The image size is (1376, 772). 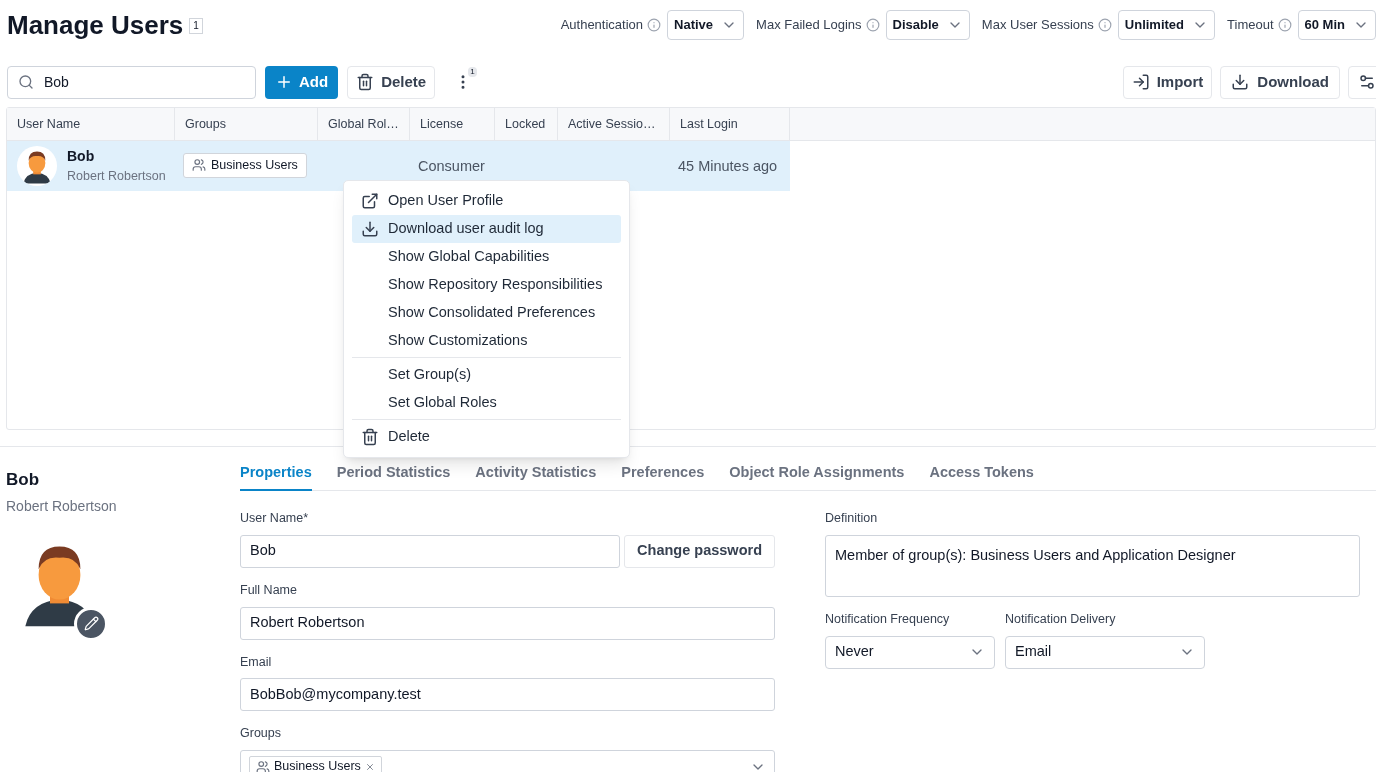 I want to click on download-button: Download, so click(x=1280, y=82).